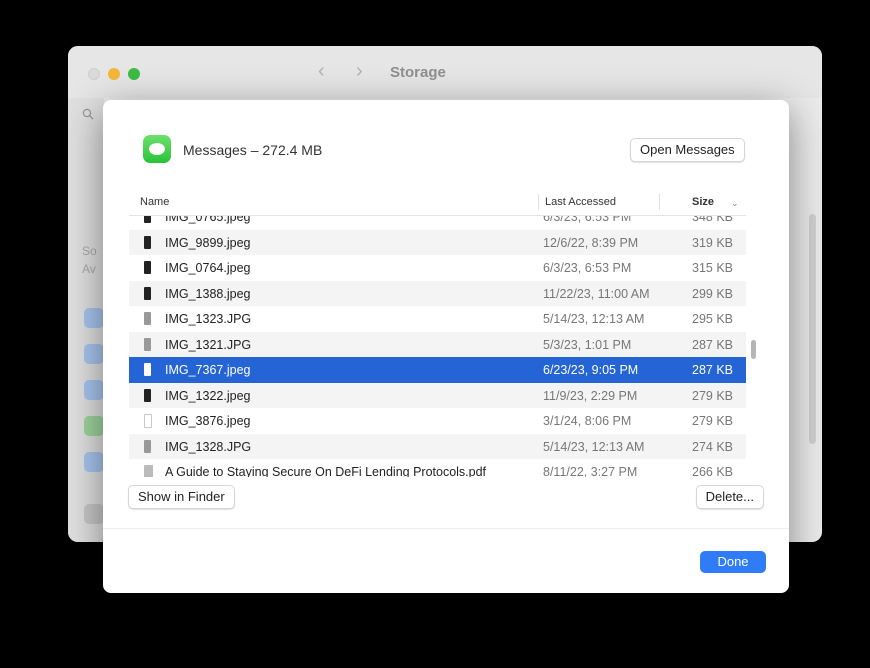 The height and width of the screenshot is (668, 870). Describe the element at coordinates (94, 390) in the screenshot. I see `network-icon` at that location.